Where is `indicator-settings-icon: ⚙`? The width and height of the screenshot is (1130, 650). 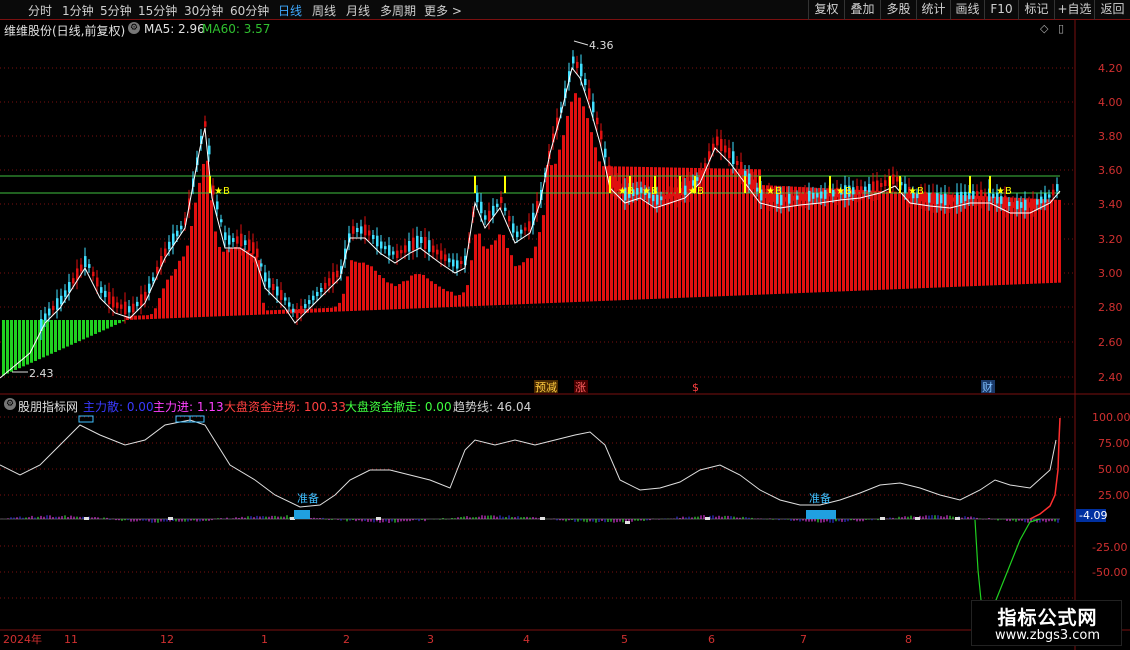
indicator-settings-icon: ⚙ is located at coordinates (10, 404).